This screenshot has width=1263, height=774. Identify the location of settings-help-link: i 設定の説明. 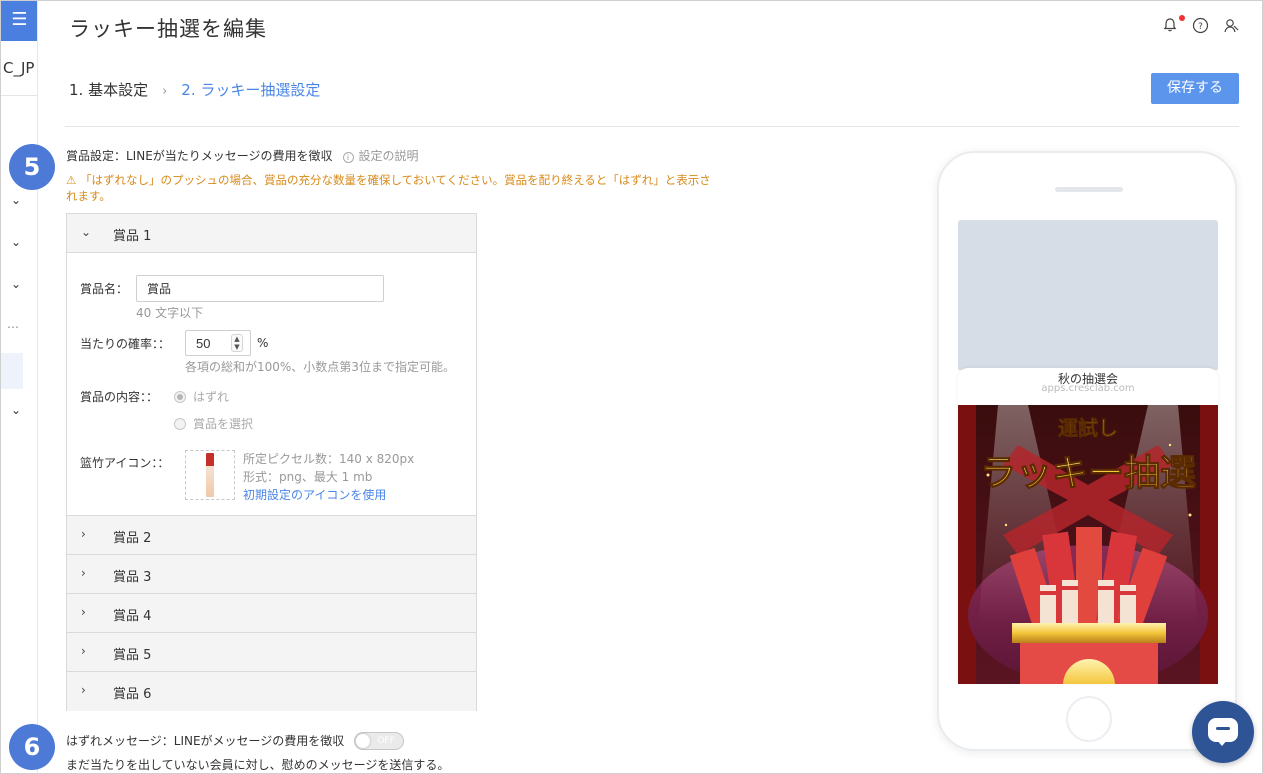
(380, 156).